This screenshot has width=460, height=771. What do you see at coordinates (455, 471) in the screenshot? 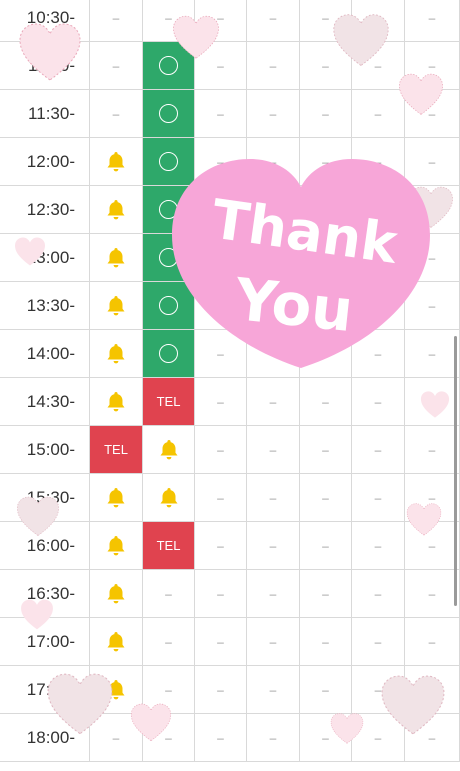
I see `scrollbar` at bounding box center [455, 471].